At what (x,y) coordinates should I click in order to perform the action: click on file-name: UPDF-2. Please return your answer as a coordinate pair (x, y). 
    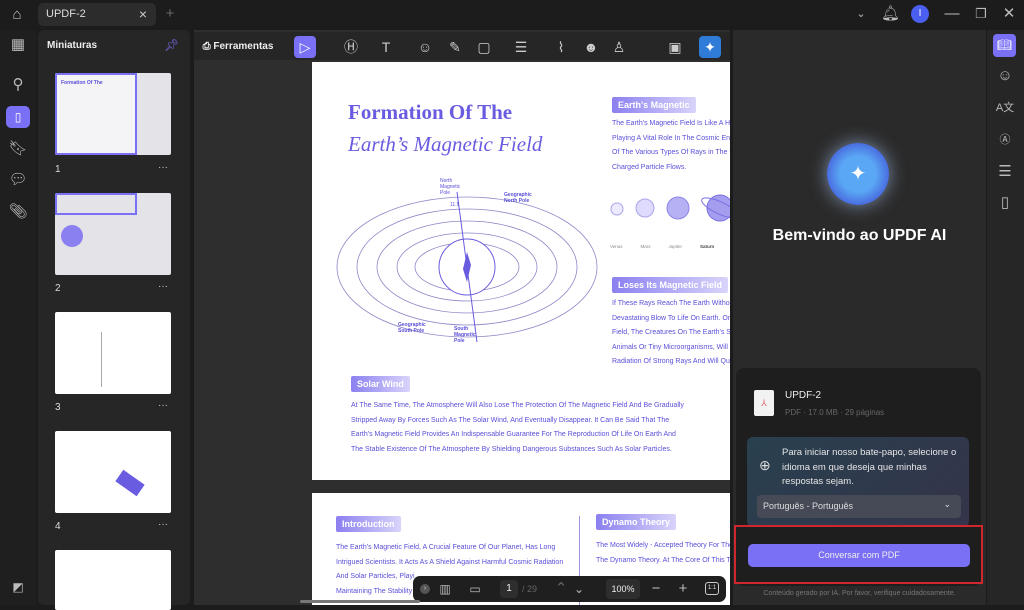
    Looking at the image, I should click on (803, 395).